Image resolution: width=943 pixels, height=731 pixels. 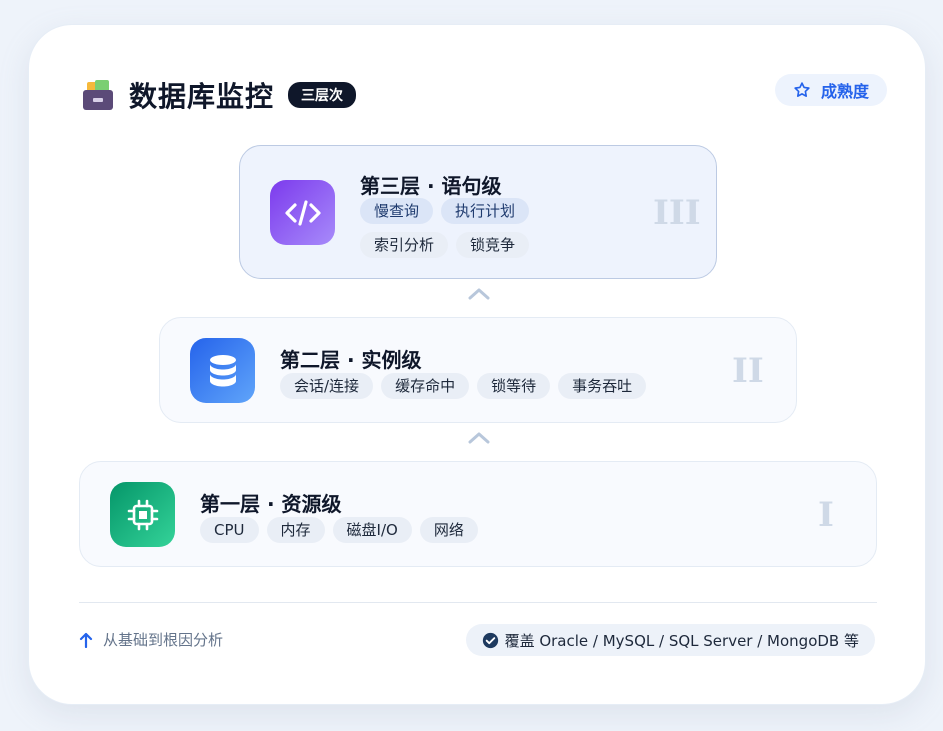 What do you see at coordinates (397, 211) in the screenshot?
I see `tag: 慢查询` at bounding box center [397, 211].